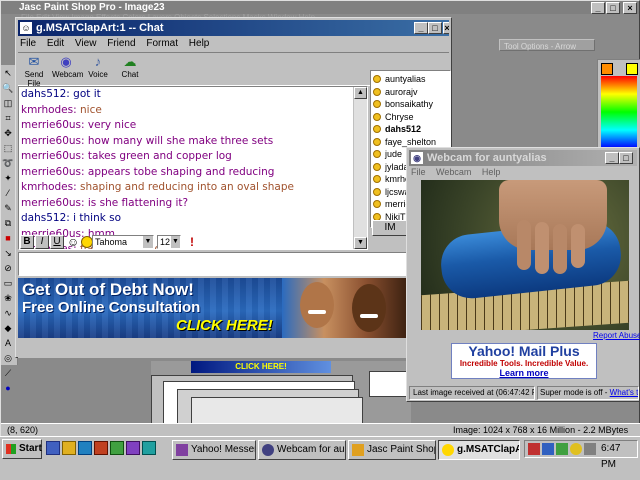 This screenshot has width=640, height=480. I want to click on webcam-button: ◉ Webcam, so click(67, 69).